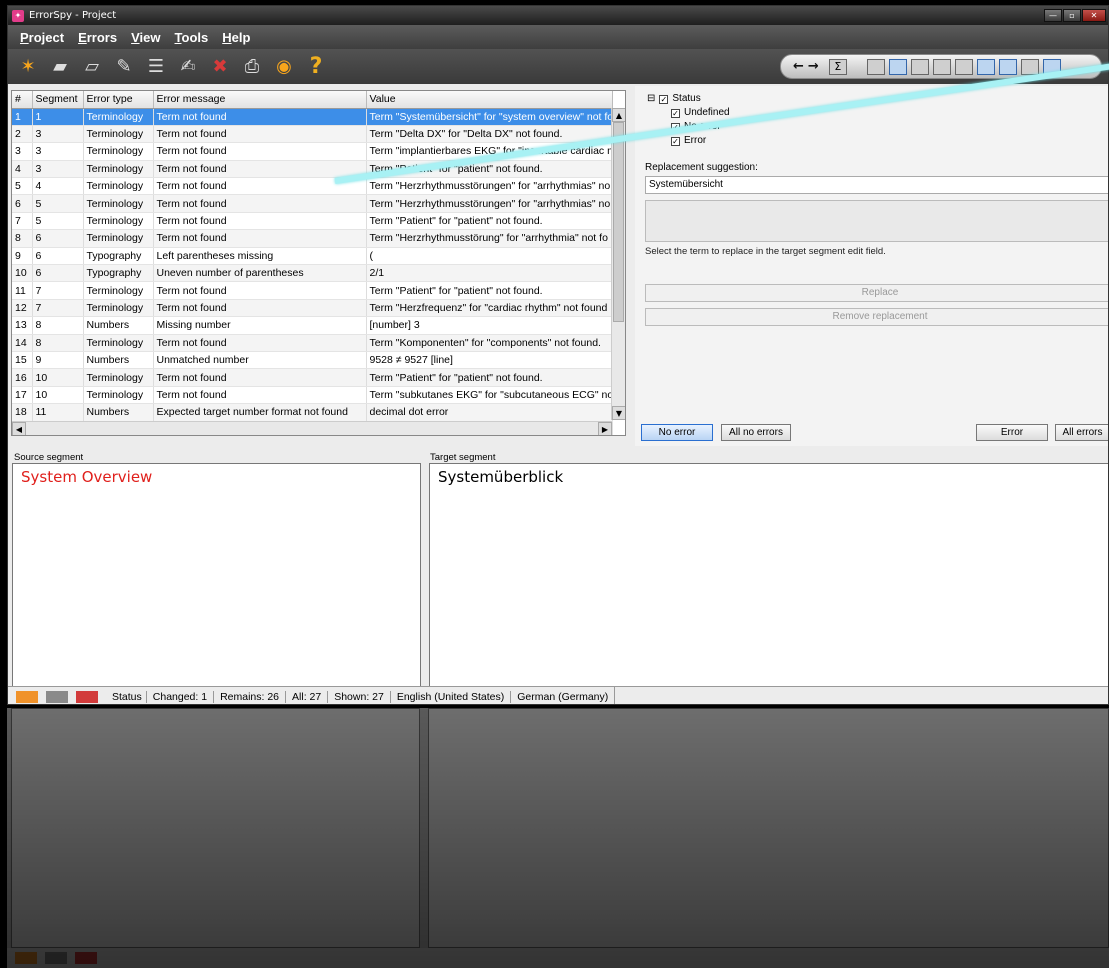 The width and height of the screenshot is (1109, 968). I want to click on checklist-icon: ☰, so click(156, 67).